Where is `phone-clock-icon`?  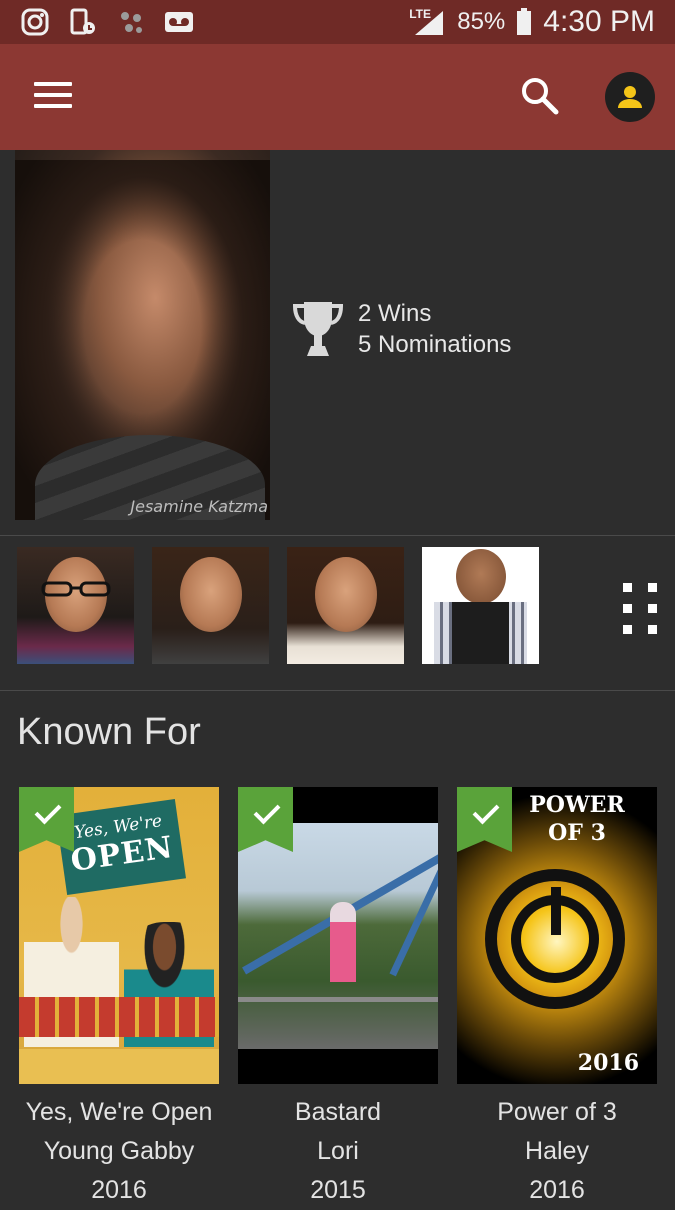
phone-clock-icon is located at coordinates (83, 22).